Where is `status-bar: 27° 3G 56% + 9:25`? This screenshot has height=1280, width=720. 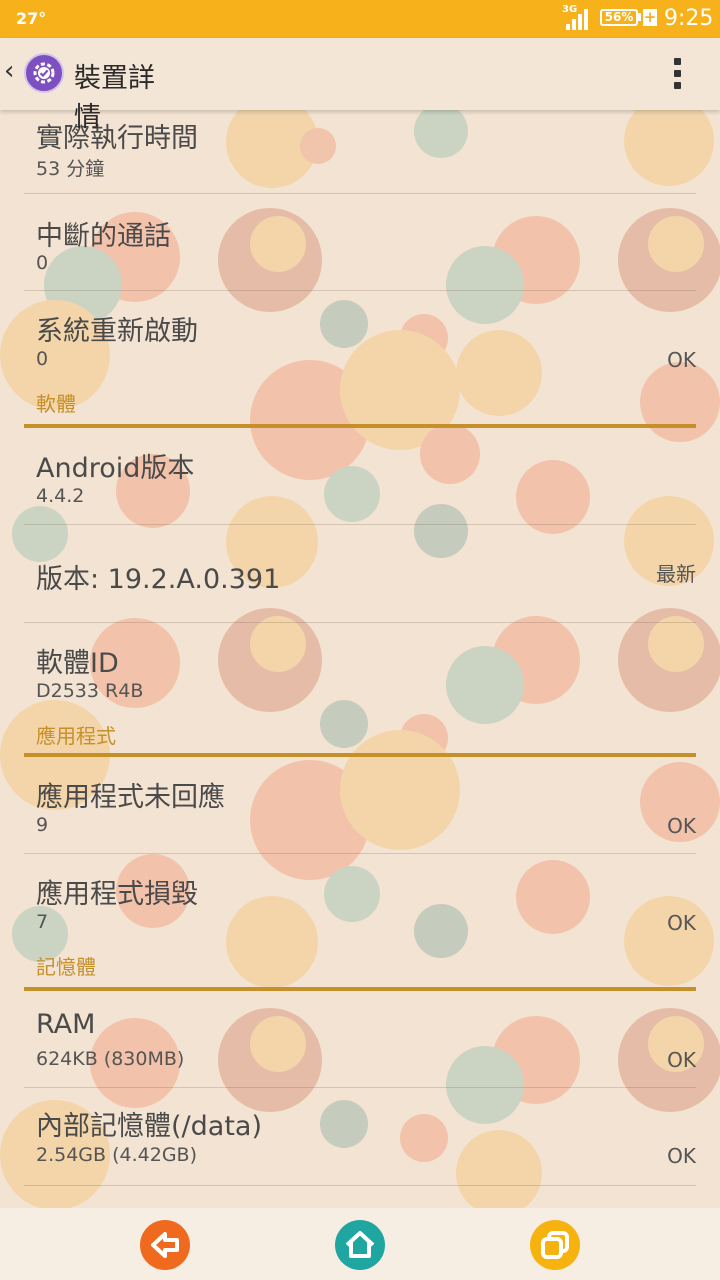 status-bar: 27° 3G 56% + 9:25 is located at coordinates (360, 19).